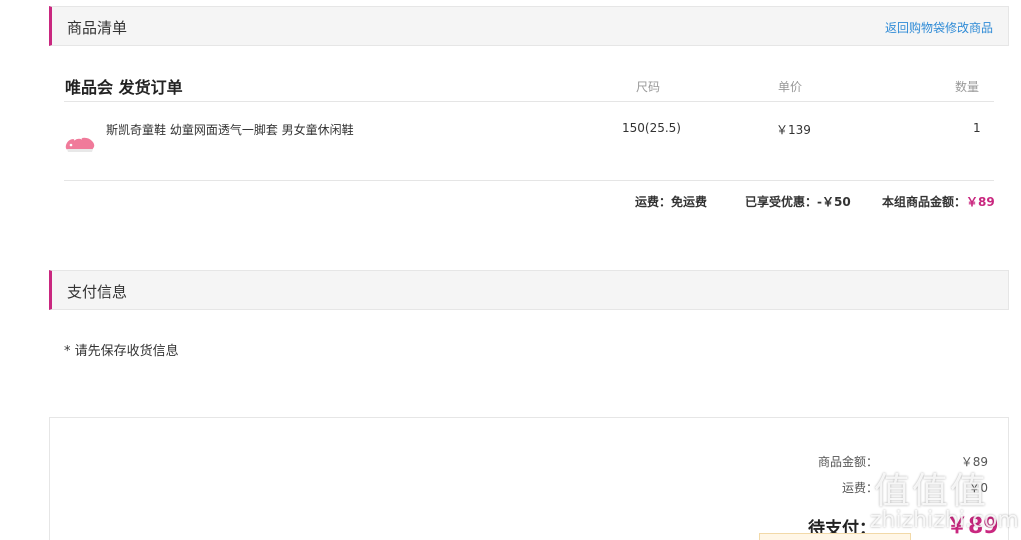 Image resolution: width=1021 pixels, height=540 pixels. What do you see at coordinates (847, 462) in the screenshot?
I see `goods-amount-label: 商品金额：` at bounding box center [847, 462].